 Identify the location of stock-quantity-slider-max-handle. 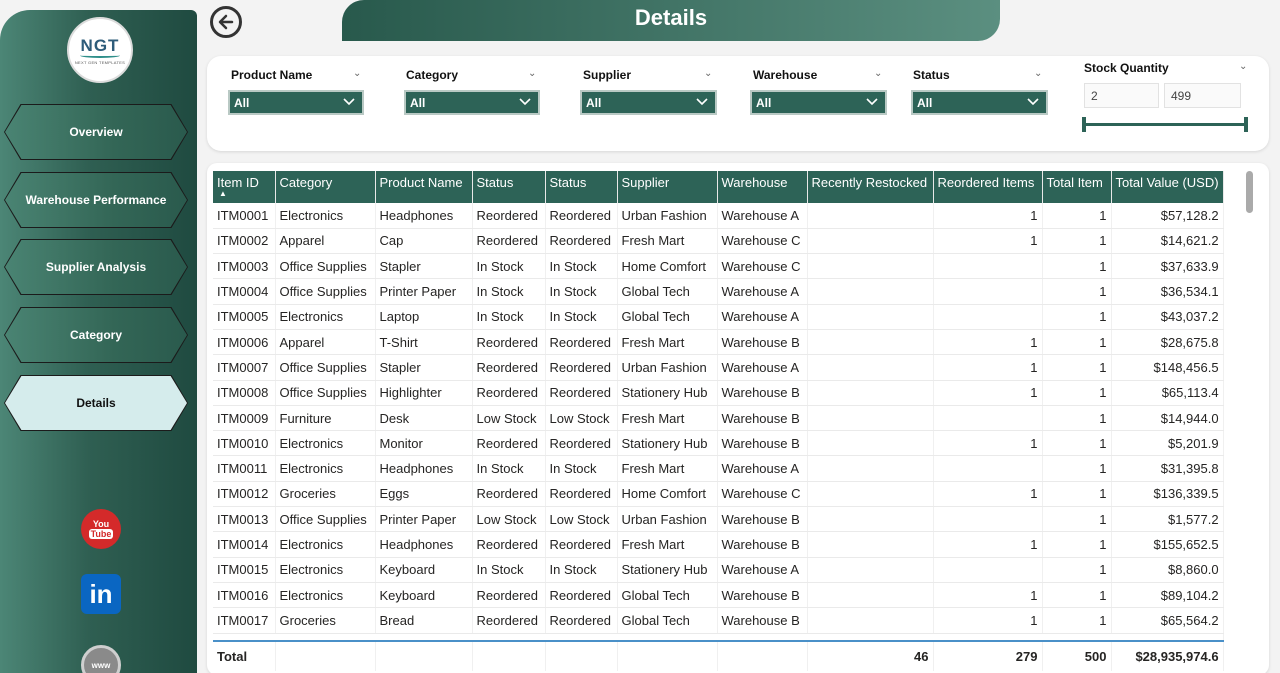
(1246, 124).